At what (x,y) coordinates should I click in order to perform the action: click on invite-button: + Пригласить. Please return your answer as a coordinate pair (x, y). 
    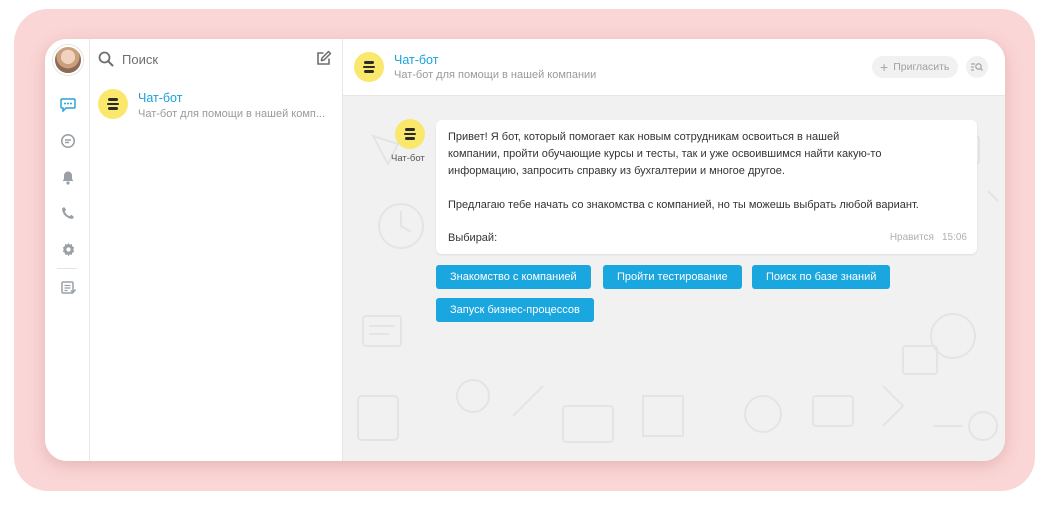
    Looking at the image, I should click on (915, 67).